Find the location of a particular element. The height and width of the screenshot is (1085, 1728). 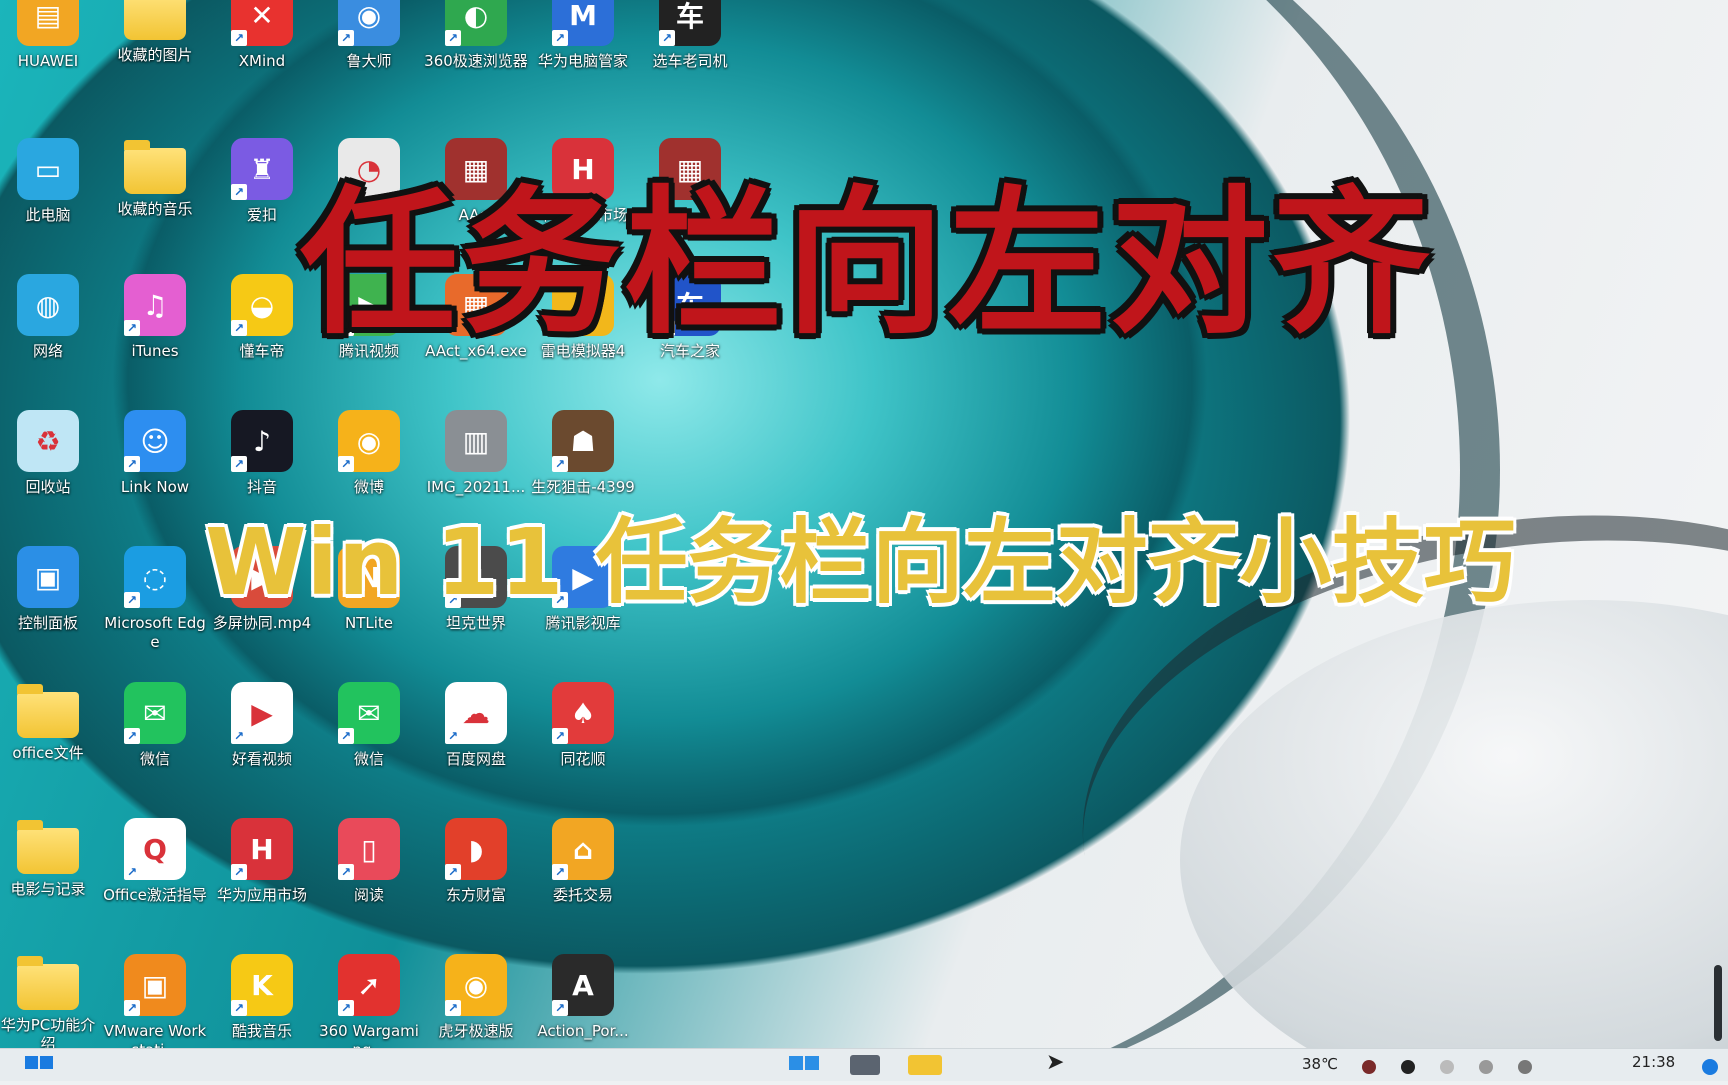

desktop-icon: ◉ ↗ 鲁大师 is located at coordinates (369, 57).